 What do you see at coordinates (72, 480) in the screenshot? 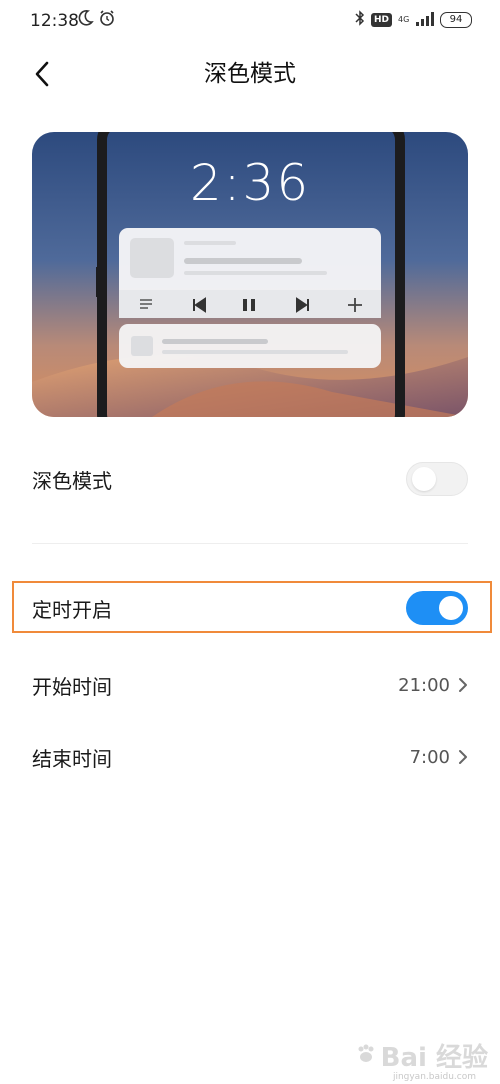
I see `dark-mode-label: 深色模式` at bounding box center [72, 480].